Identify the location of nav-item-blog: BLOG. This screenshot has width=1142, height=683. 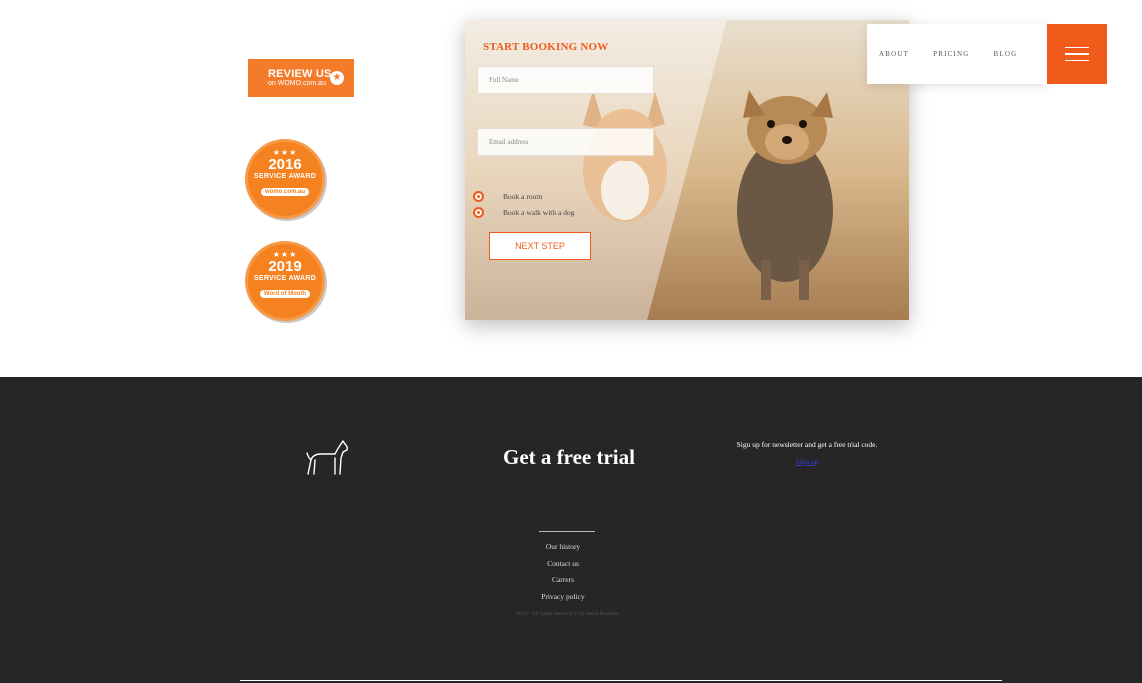
(1006, 54).